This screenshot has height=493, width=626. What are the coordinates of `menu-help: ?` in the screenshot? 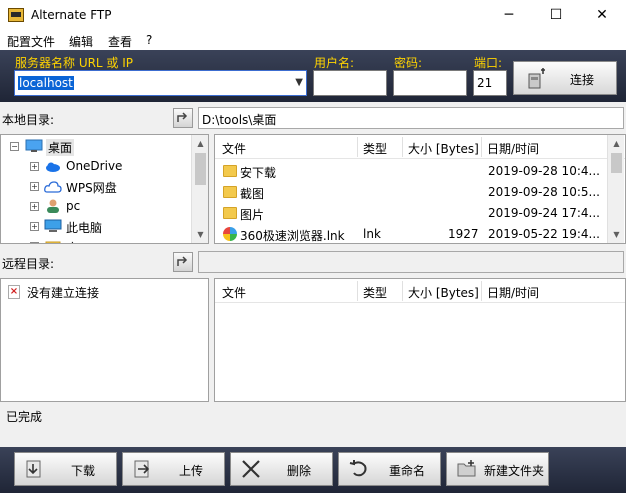 It's located at (149, 40).